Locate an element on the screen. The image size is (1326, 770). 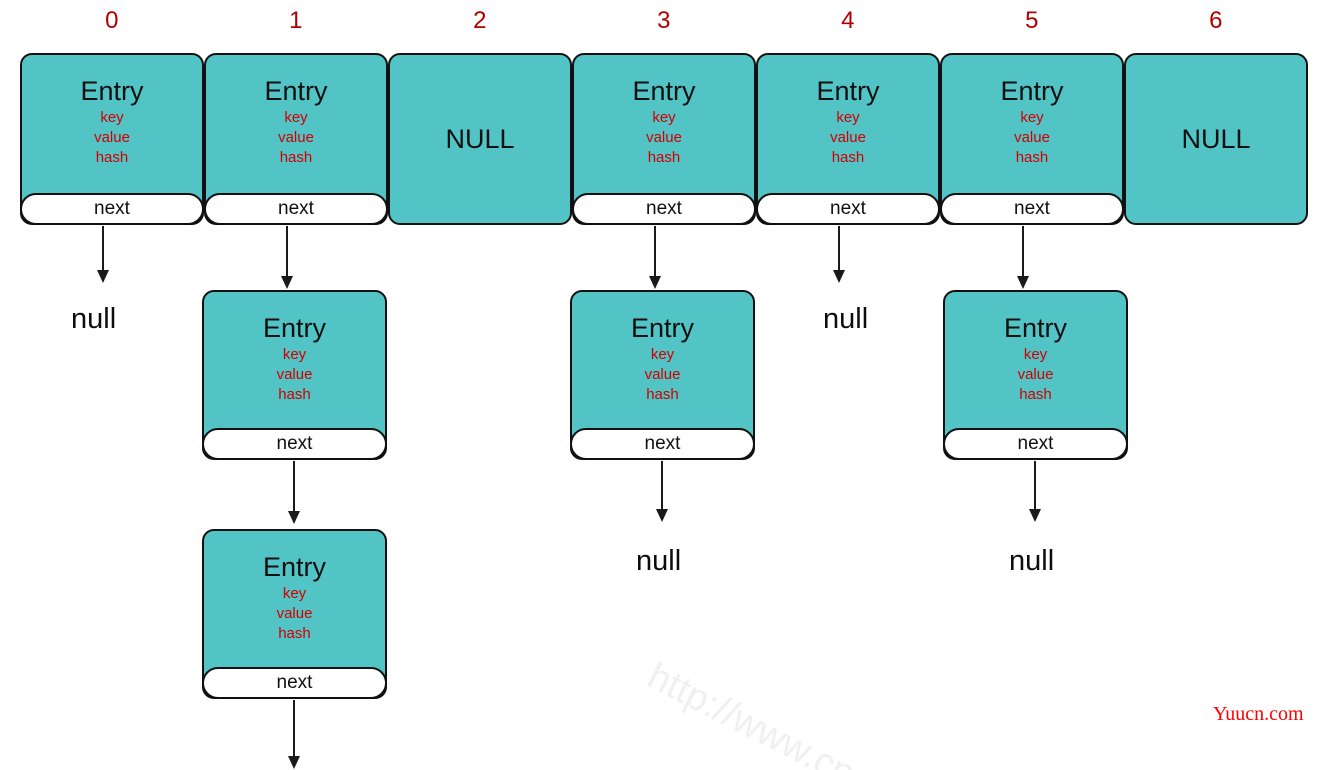
bucket-index-6: 6 is located at coordinates (1216, 20).